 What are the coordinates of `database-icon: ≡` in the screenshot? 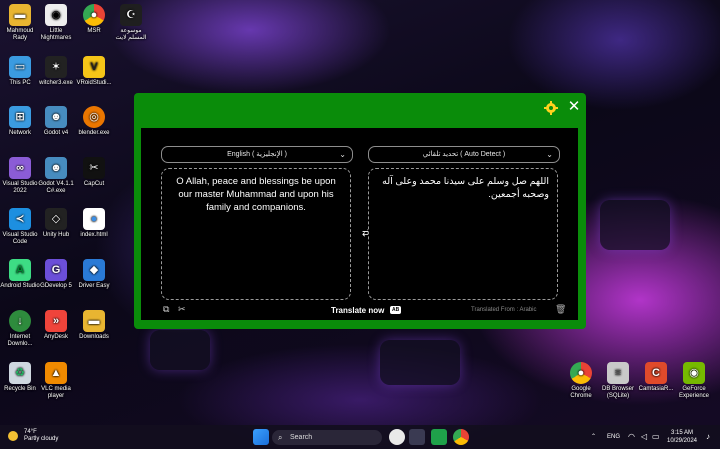 It's located at (618, 373).